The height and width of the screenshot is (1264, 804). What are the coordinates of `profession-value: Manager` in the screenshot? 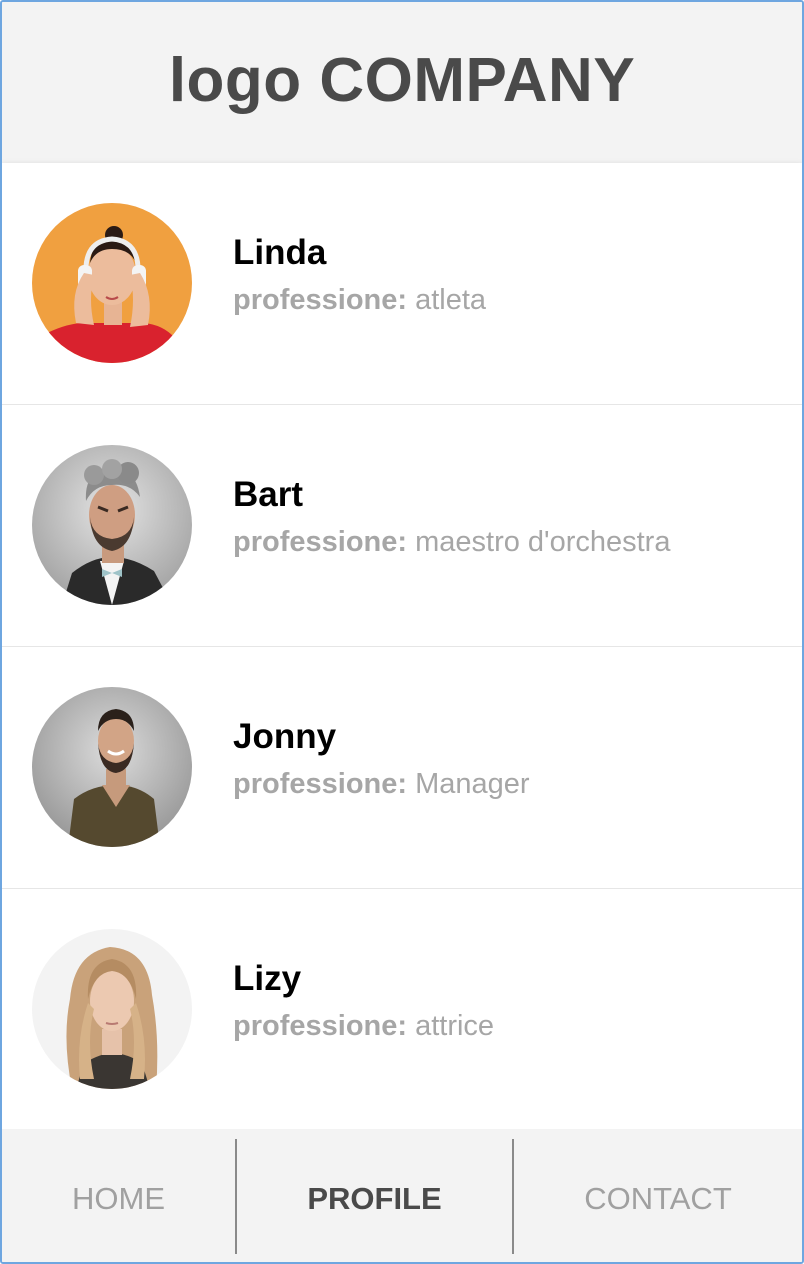 It's located at (472, 784).